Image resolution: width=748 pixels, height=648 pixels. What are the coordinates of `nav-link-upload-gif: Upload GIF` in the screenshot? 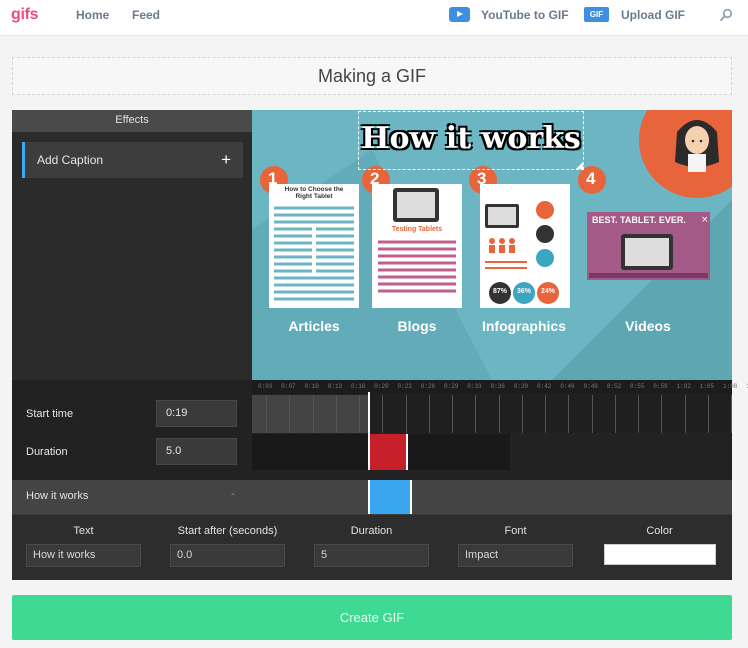 It's located at (653, 15).